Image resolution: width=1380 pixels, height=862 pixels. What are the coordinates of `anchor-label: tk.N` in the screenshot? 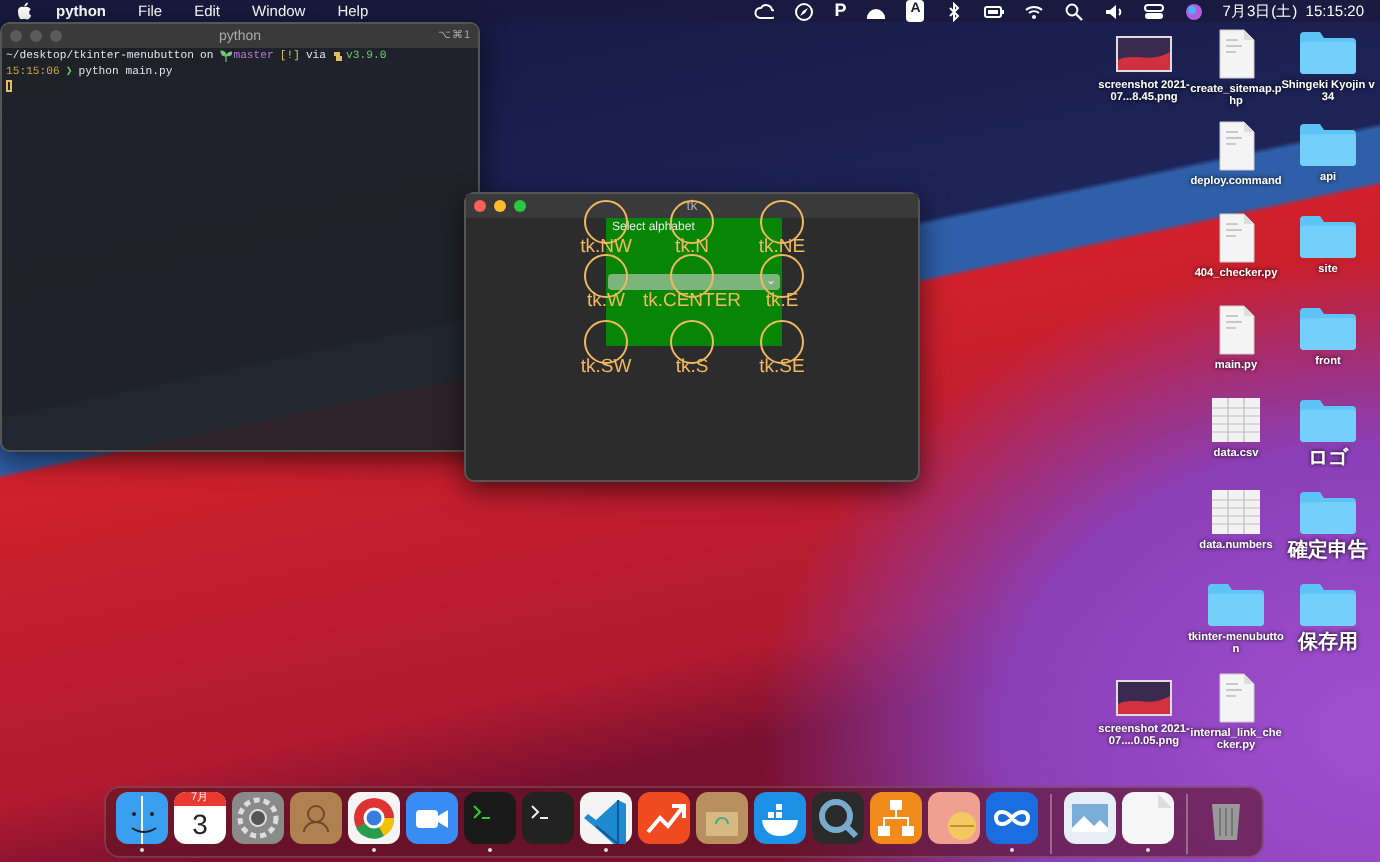 It's located at (692, 248).